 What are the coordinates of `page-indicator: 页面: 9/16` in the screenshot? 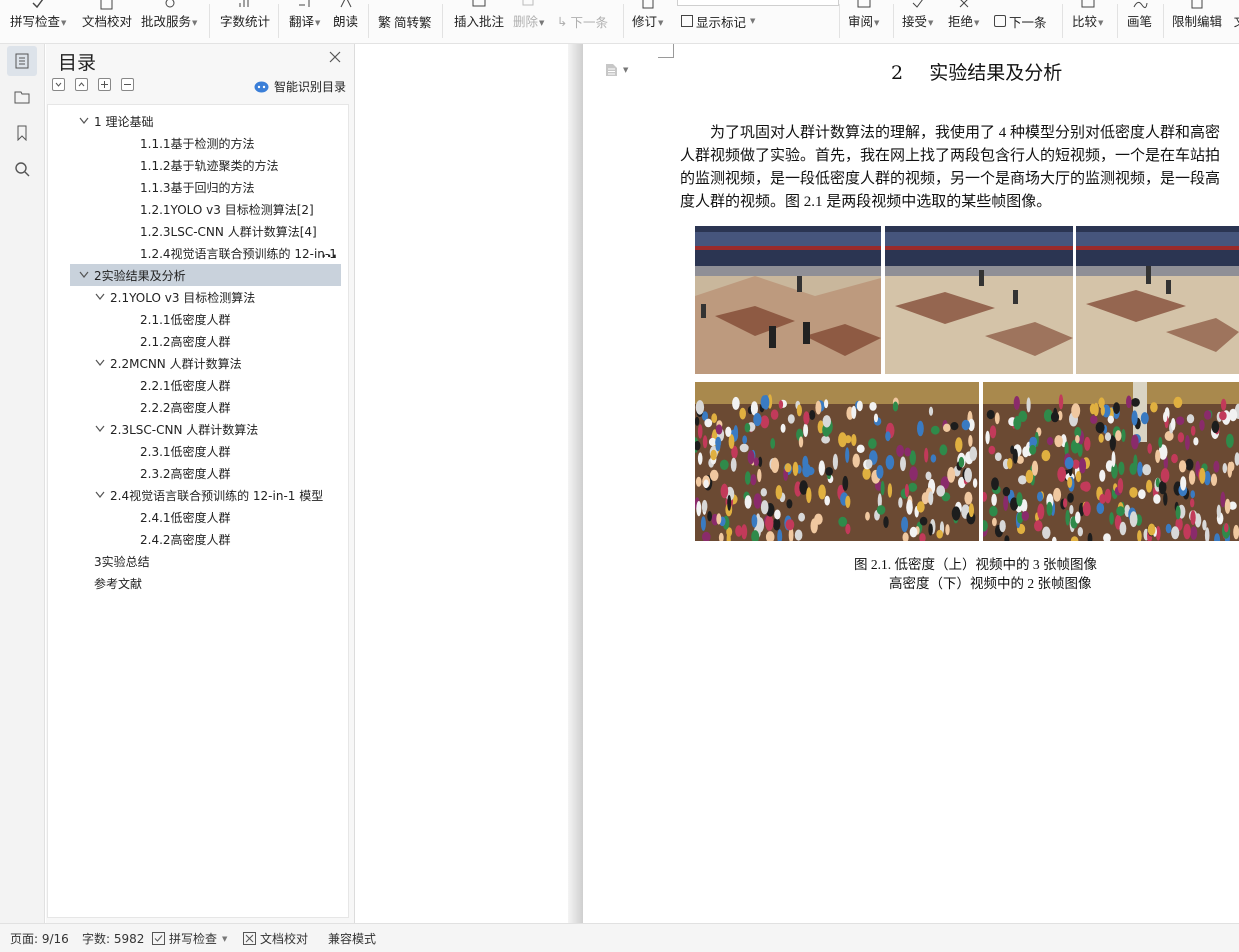 It's located at (39, 938).